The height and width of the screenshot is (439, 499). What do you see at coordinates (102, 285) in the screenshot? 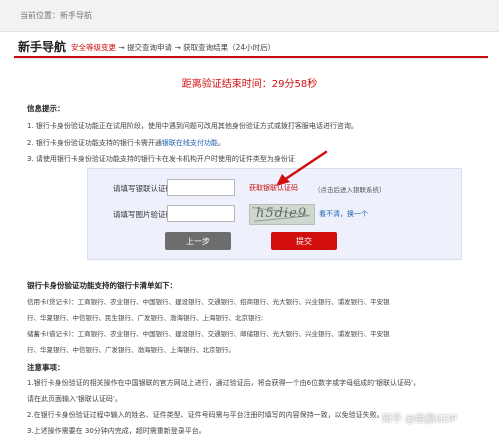
I see `bank-list-title: 银行卡身份验证功能支持的银行卡清单如下：` at bounding box center [102, 285].